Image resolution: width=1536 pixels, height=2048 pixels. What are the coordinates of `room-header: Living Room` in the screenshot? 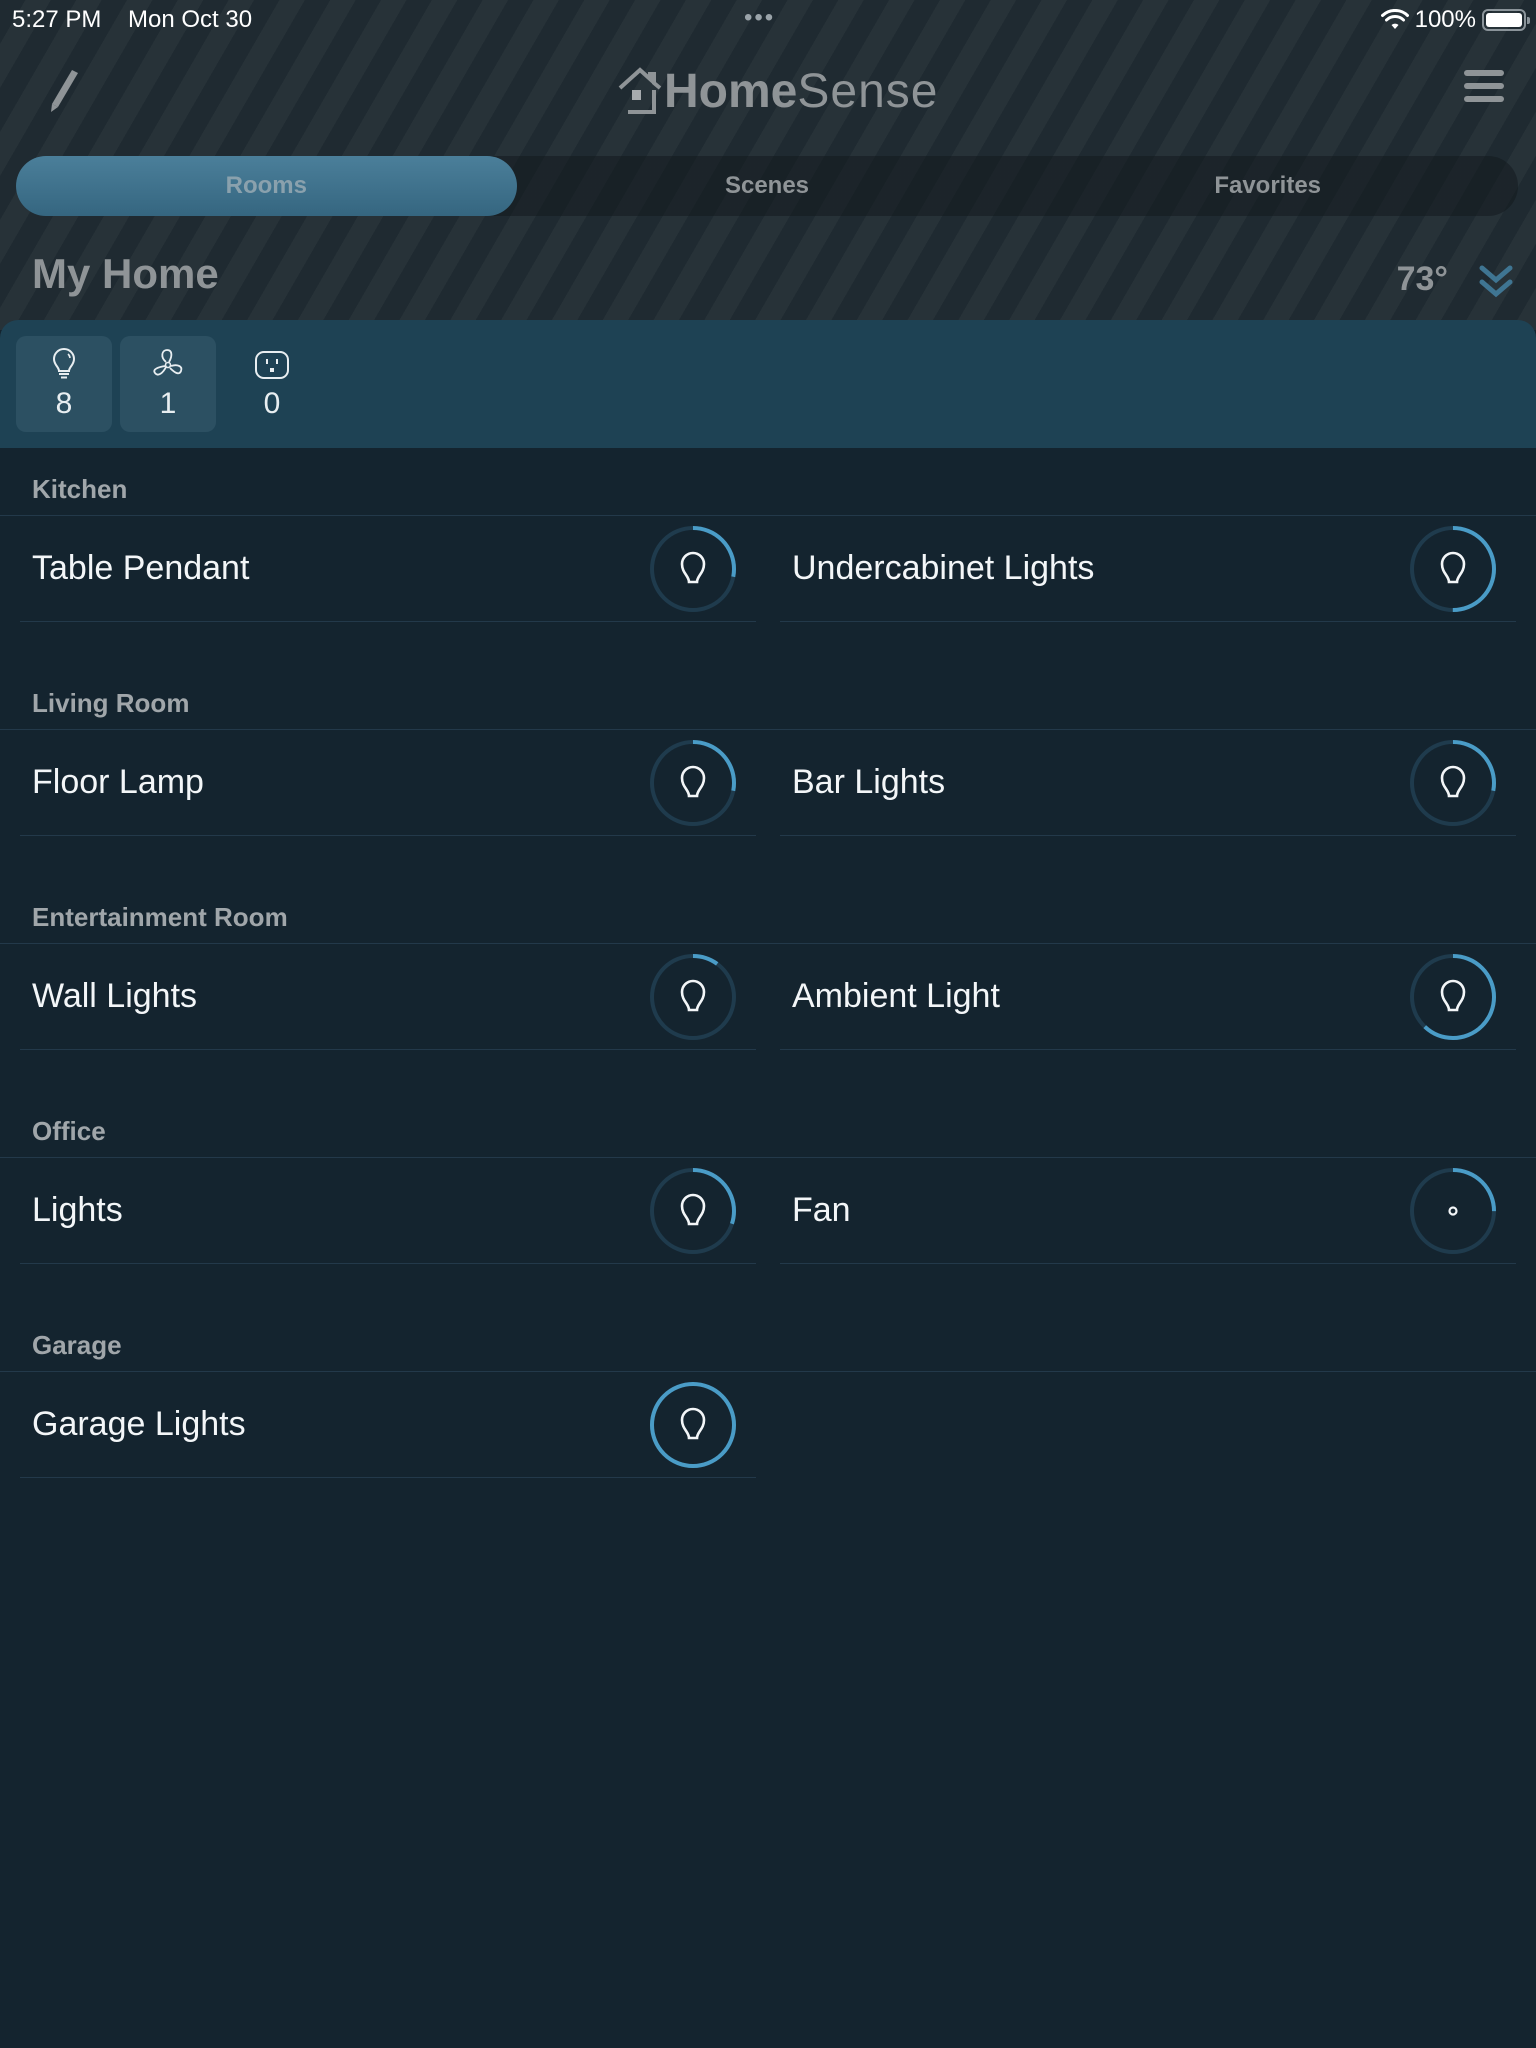 It's located at (768, 696).